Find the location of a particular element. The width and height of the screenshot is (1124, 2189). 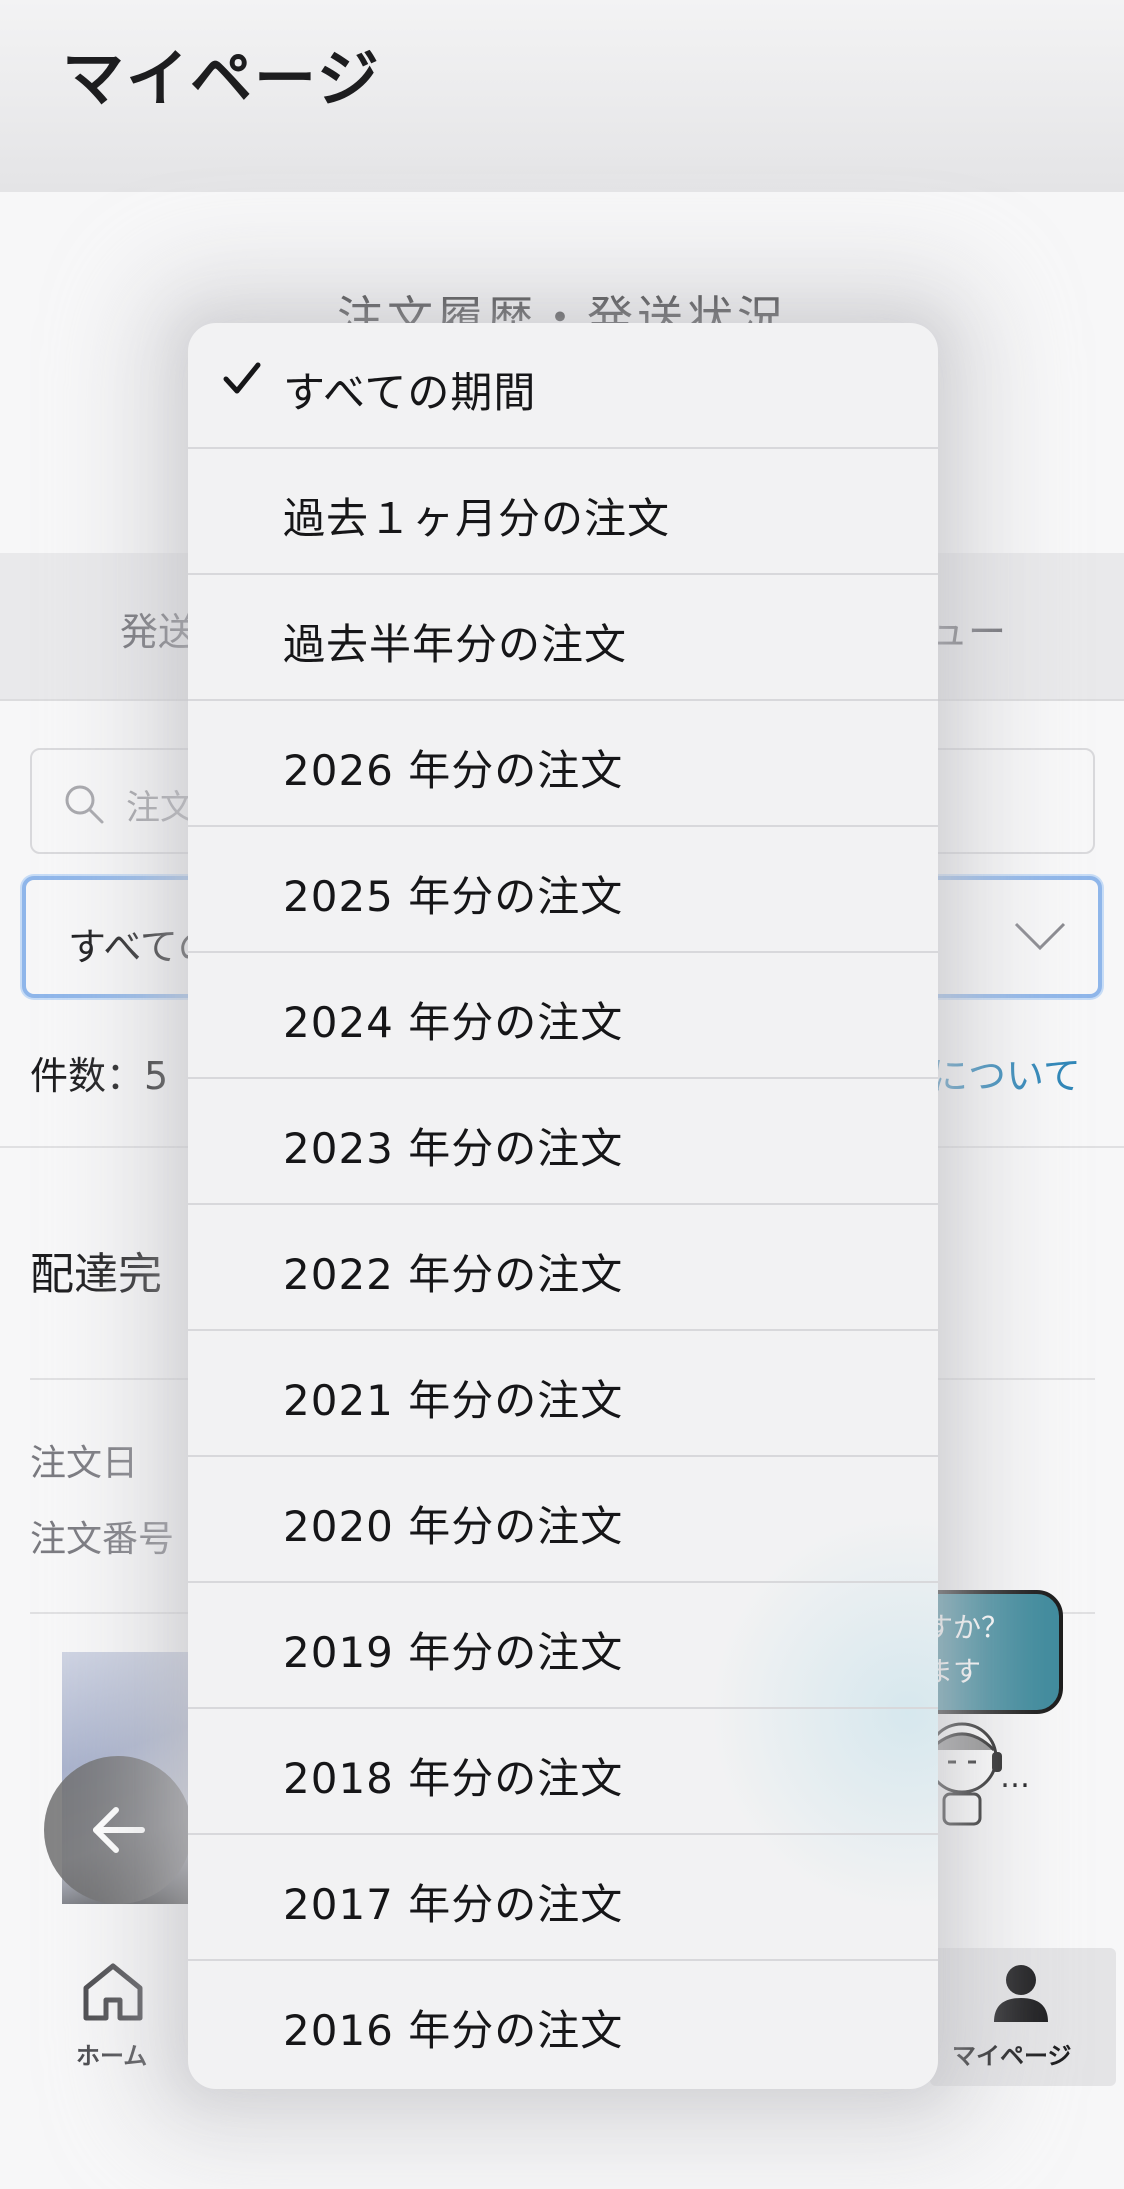

order-date-label: 注文日 is located at coordinates (84, 1463).